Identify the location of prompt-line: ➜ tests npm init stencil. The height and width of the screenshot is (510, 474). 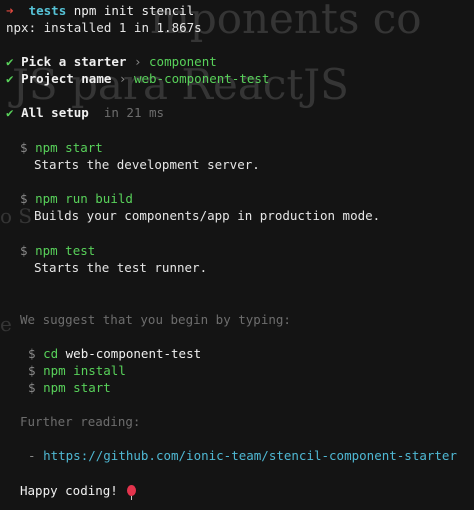
(100, 10).